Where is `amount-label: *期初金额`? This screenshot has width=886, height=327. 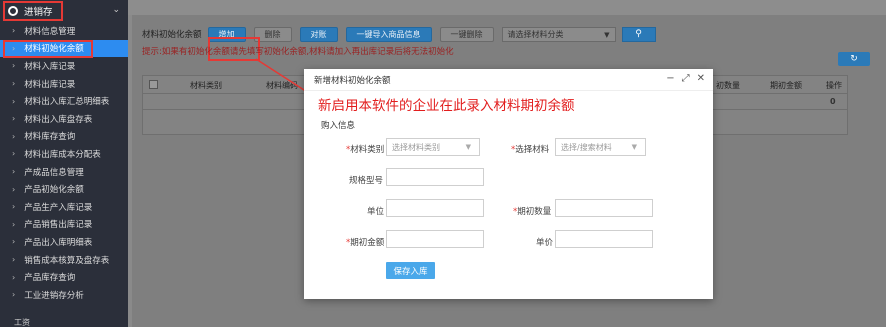
amount-label: *期初金额 is located at coordinates (365, 242).